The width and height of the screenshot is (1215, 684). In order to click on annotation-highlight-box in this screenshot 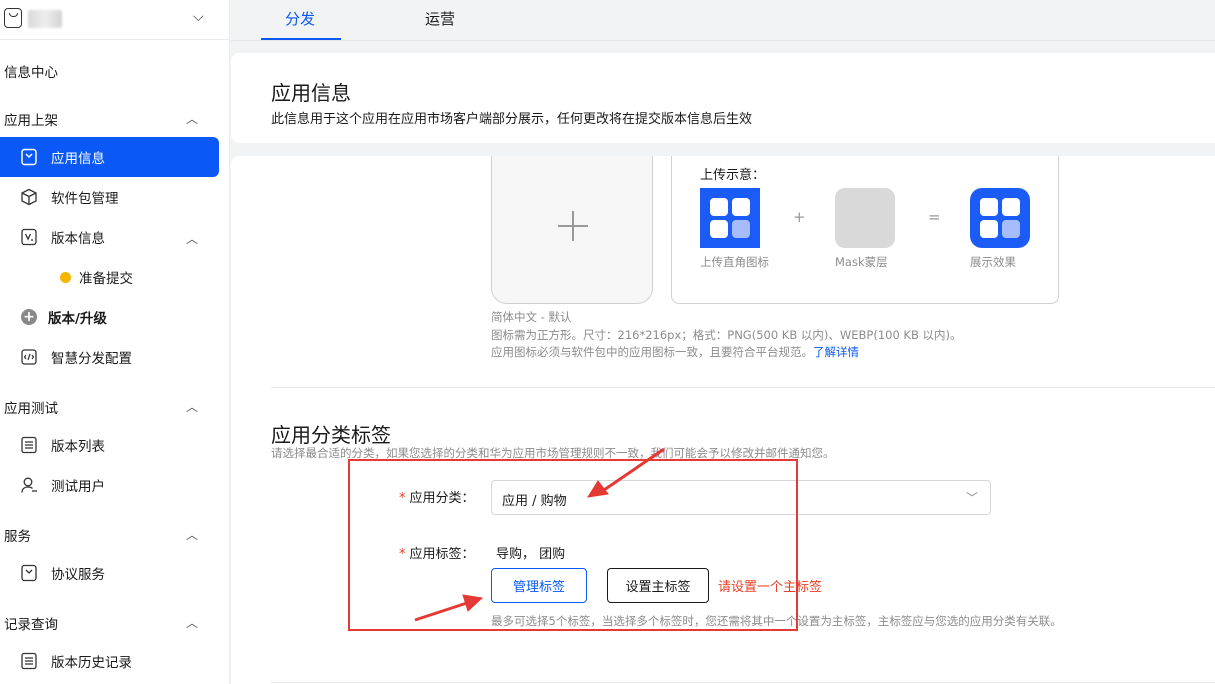, I will do `click(573, 545)`.